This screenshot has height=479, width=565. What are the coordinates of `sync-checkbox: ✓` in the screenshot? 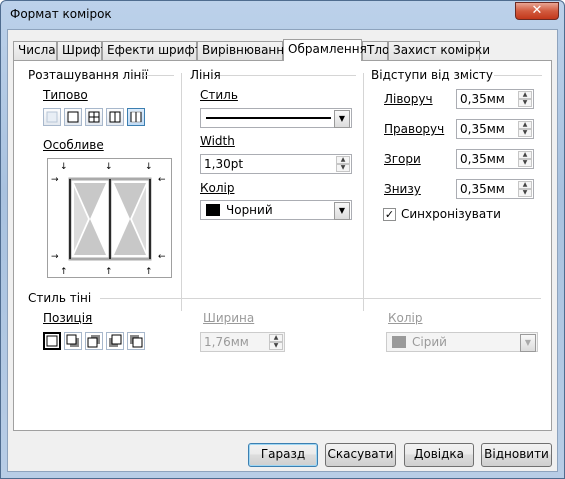 It's located at (389, 214).